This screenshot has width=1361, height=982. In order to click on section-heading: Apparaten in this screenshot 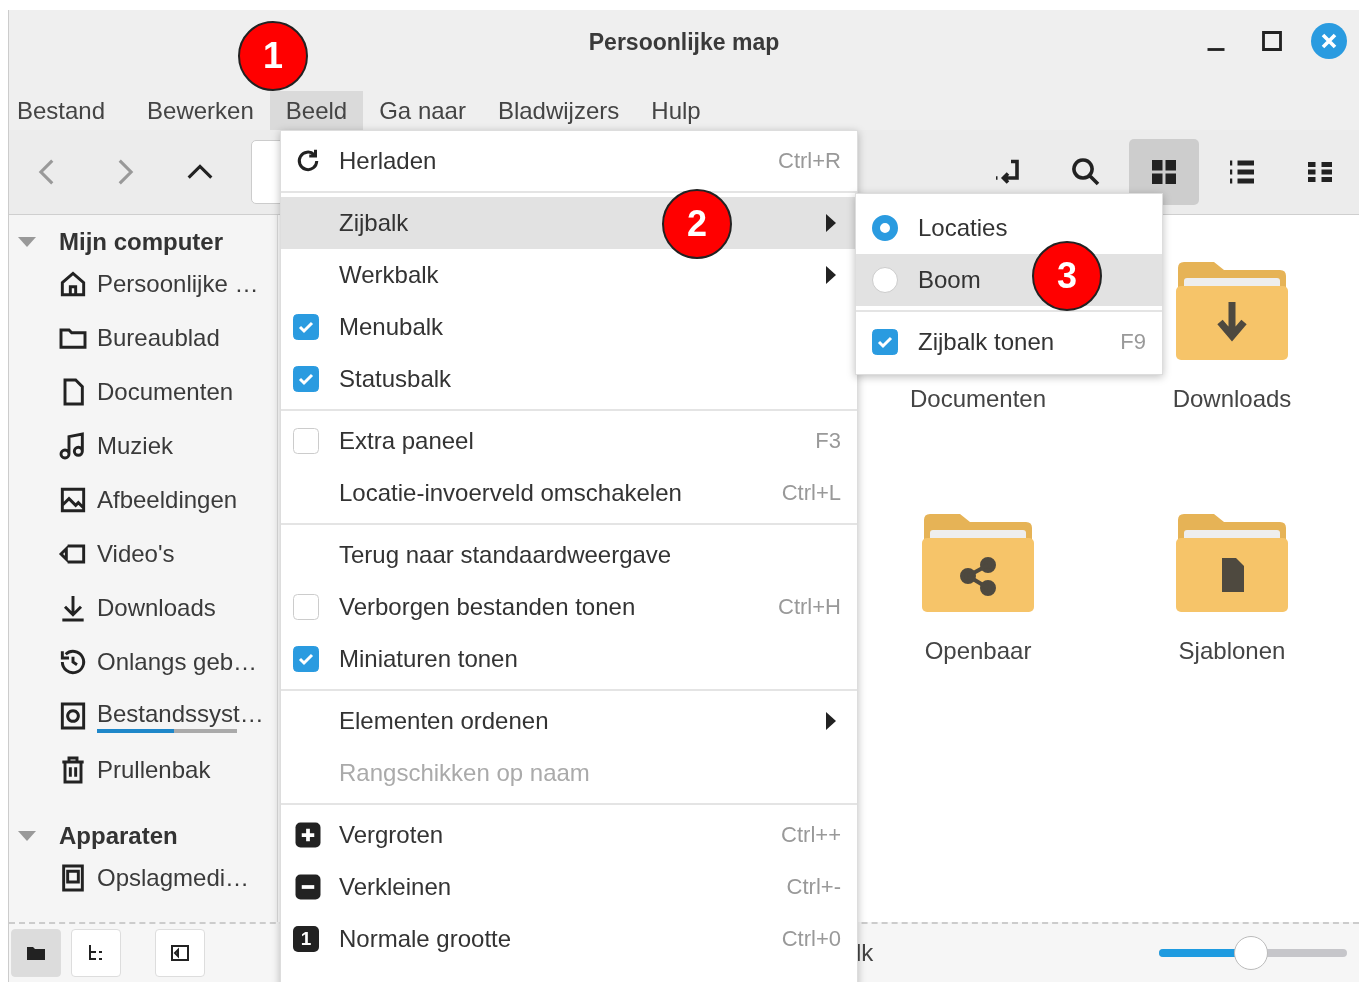, I will do `click(118, 836)`.